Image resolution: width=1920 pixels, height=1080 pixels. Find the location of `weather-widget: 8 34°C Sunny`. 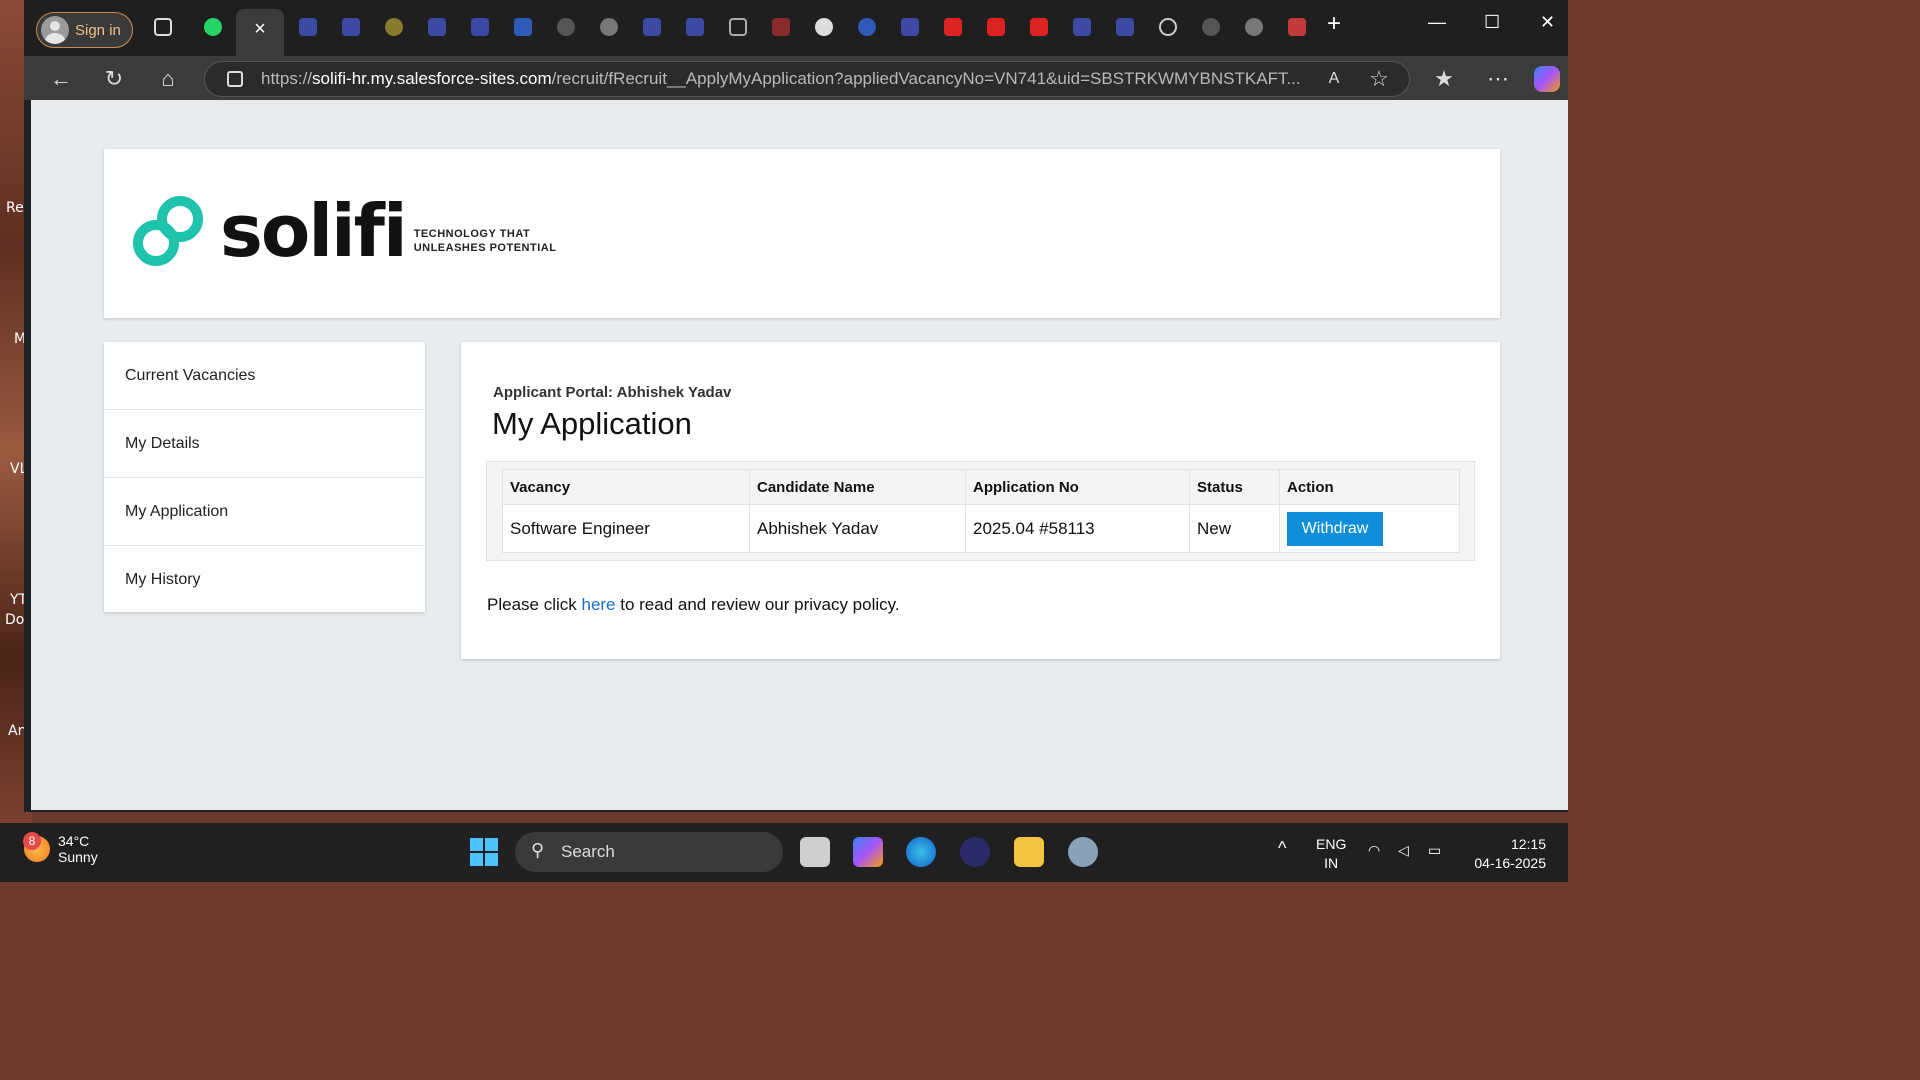

weather-widget: 8 34°C Sunny is located at coordinates (60, 848).